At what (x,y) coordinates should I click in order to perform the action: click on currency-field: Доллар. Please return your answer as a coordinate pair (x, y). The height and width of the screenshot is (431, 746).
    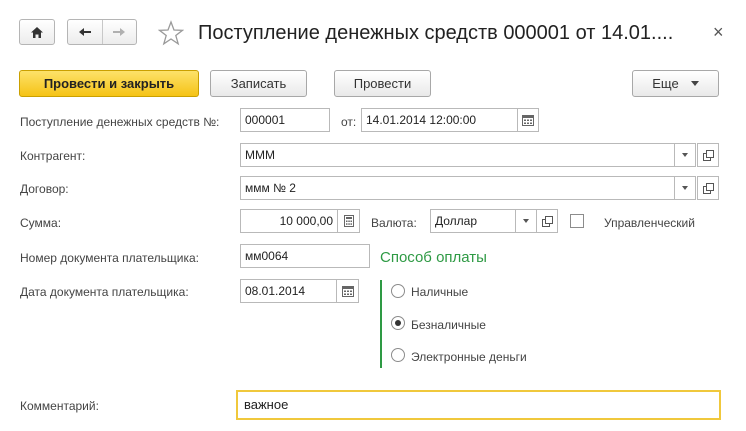
    Looking at the image, I should click on (473, 221).